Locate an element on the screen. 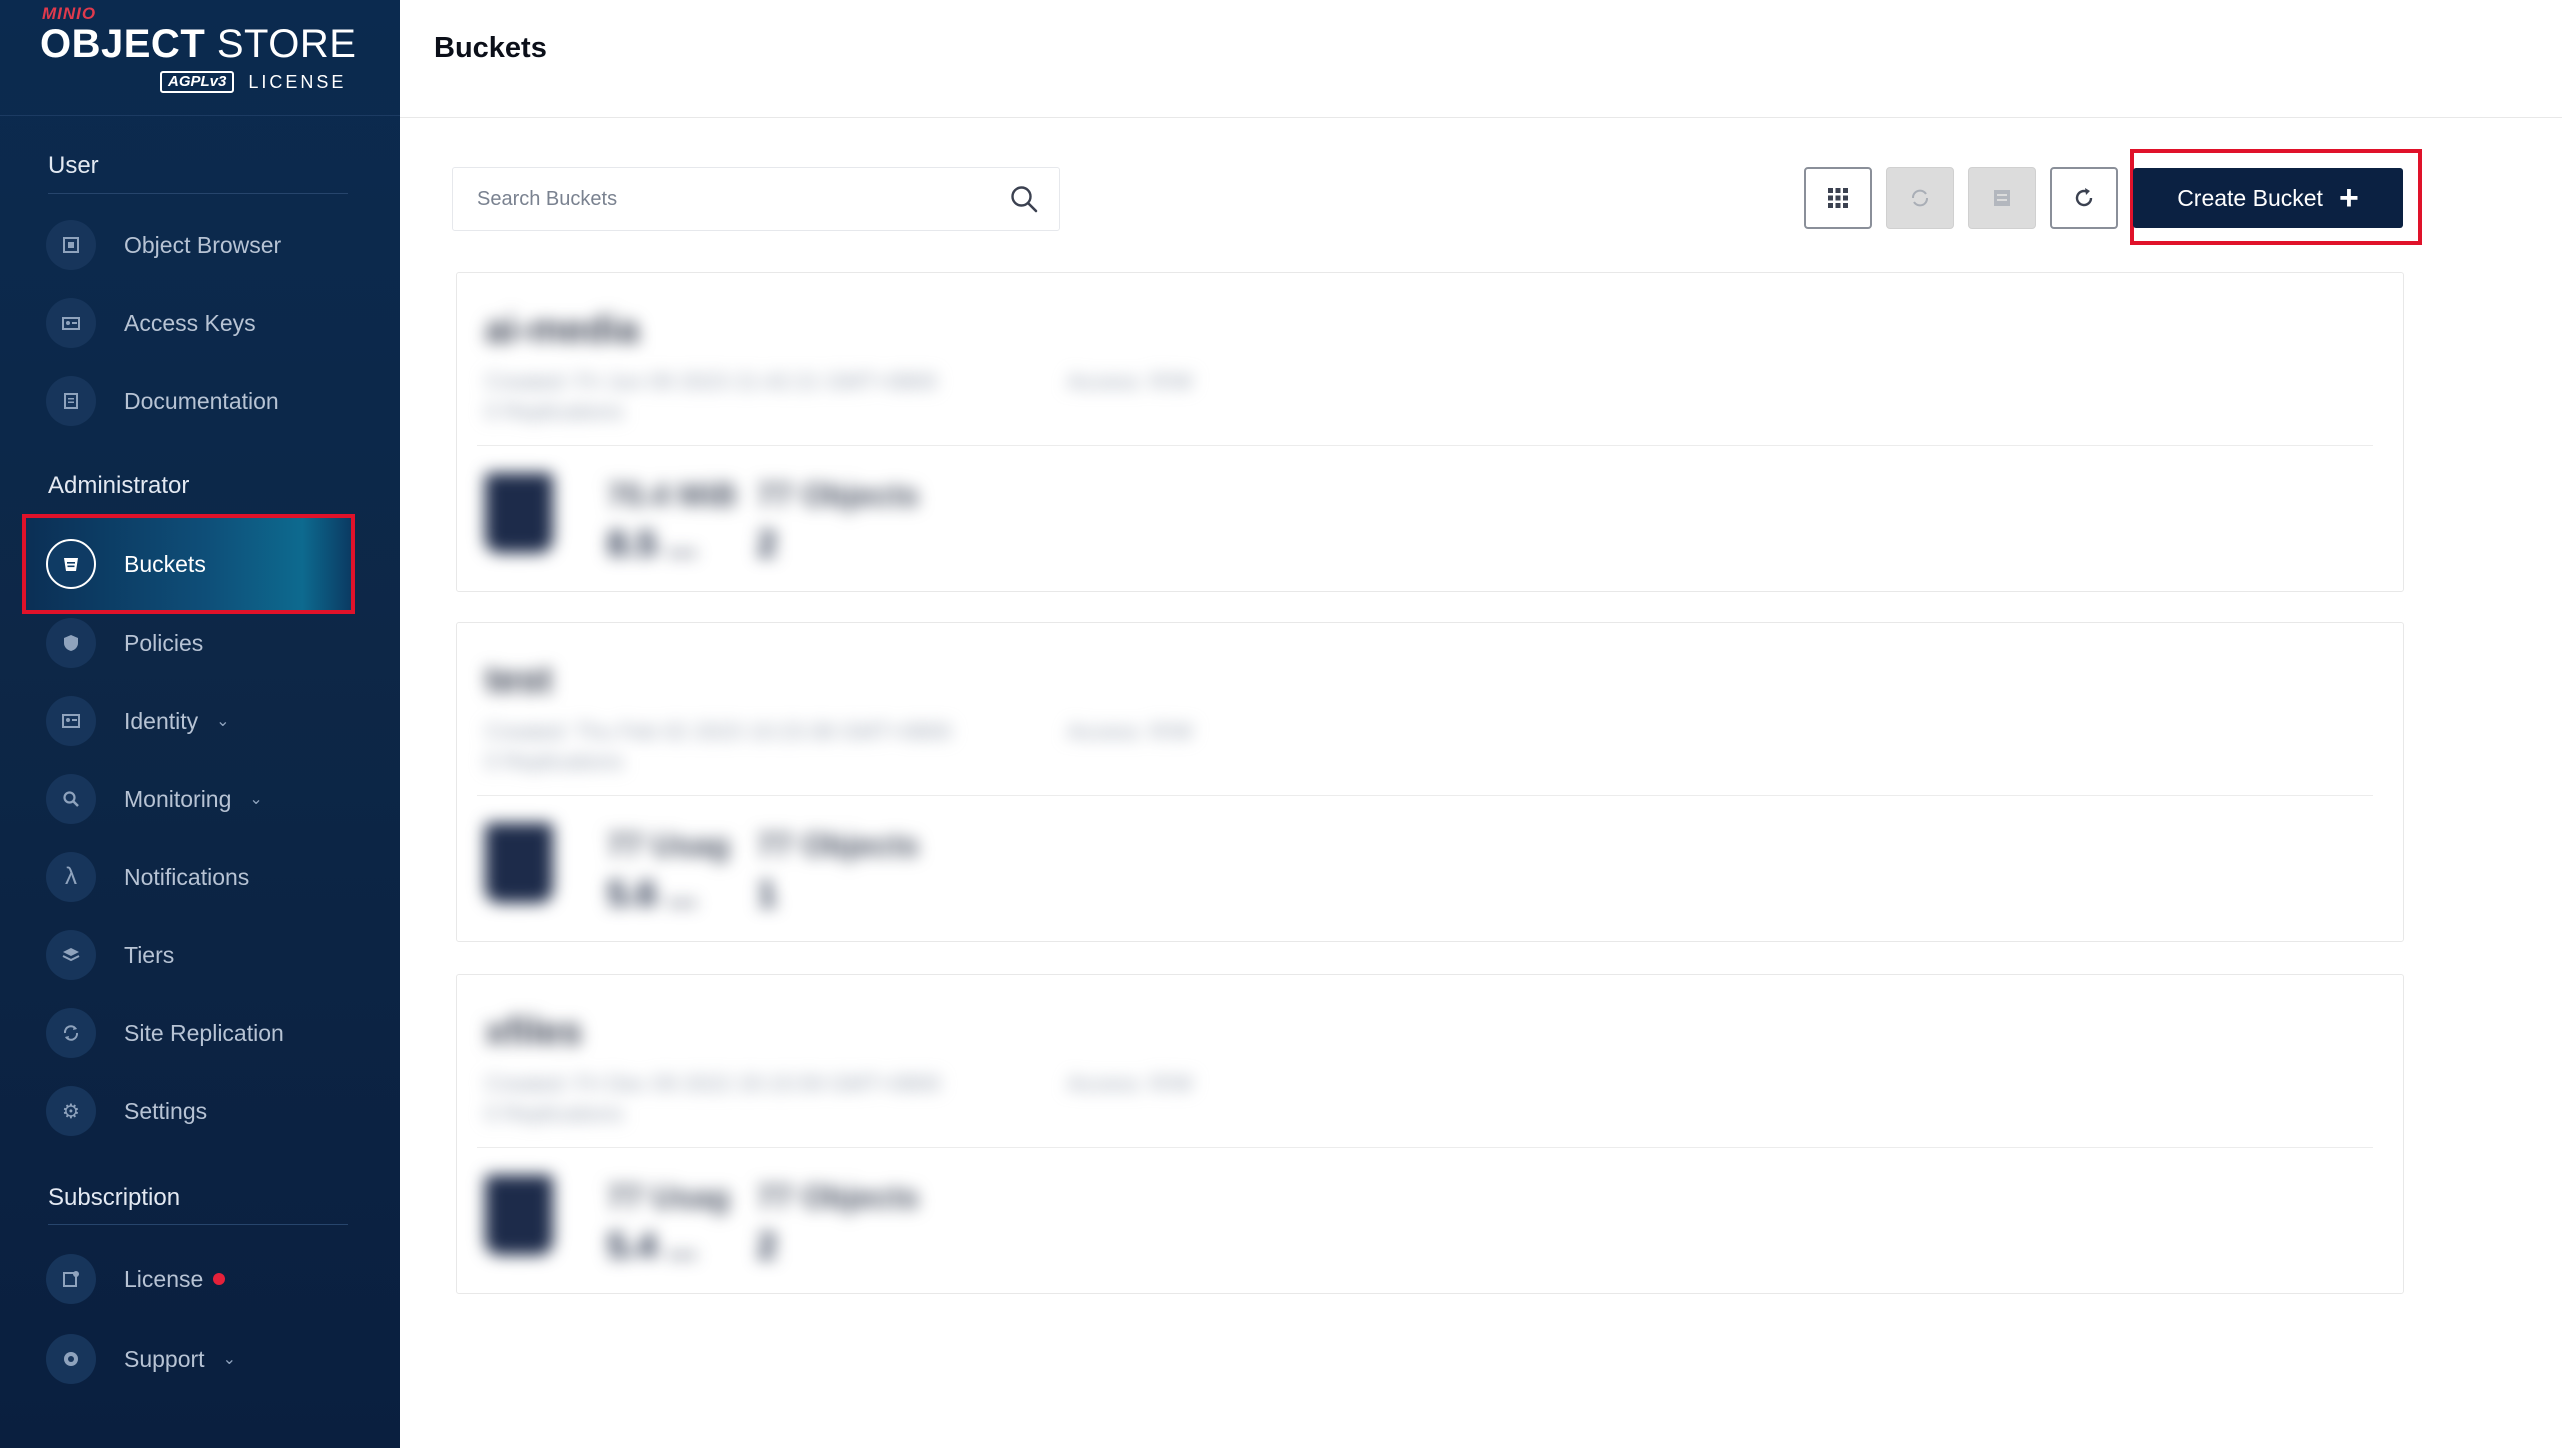 This screenshot has width=2562, height=1448. refresh-icon is located at coordinates (2084, 197).